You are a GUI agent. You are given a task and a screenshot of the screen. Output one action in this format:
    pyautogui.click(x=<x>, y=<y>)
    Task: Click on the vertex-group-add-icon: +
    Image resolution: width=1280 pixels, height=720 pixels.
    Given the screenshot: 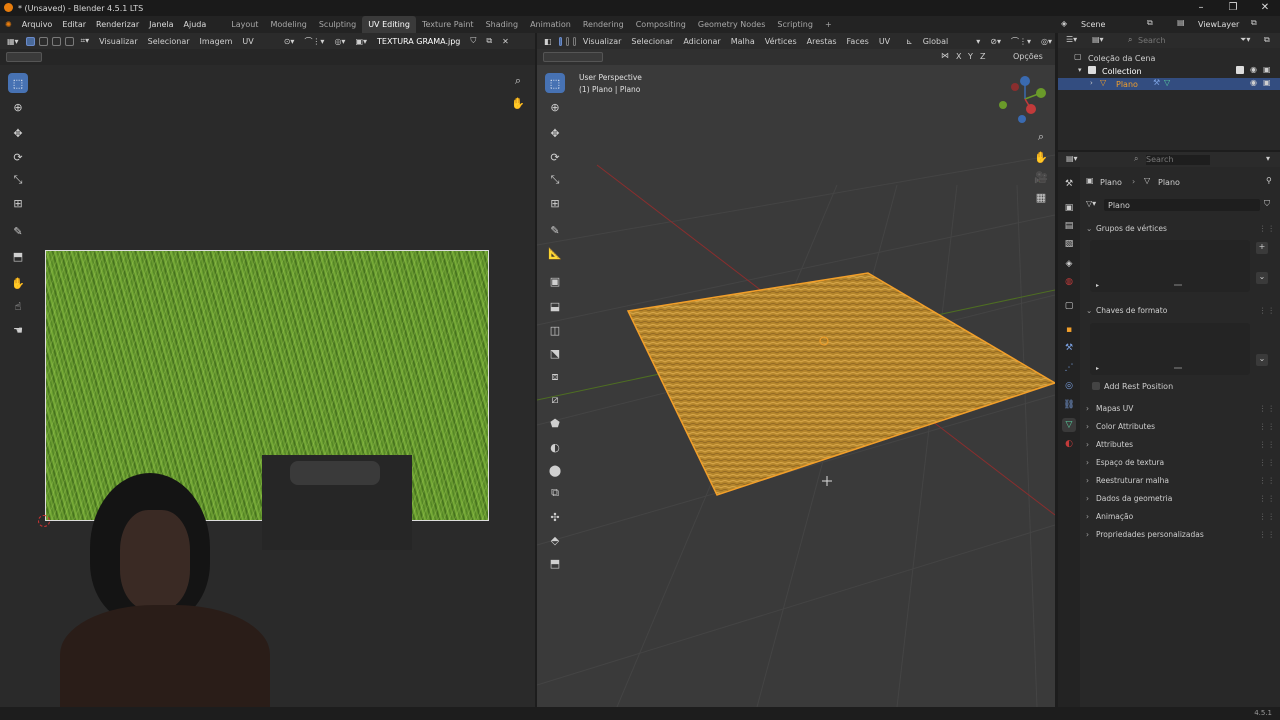 What is the action you would take?
    pyautogui.click(x=1262, y=248)
    